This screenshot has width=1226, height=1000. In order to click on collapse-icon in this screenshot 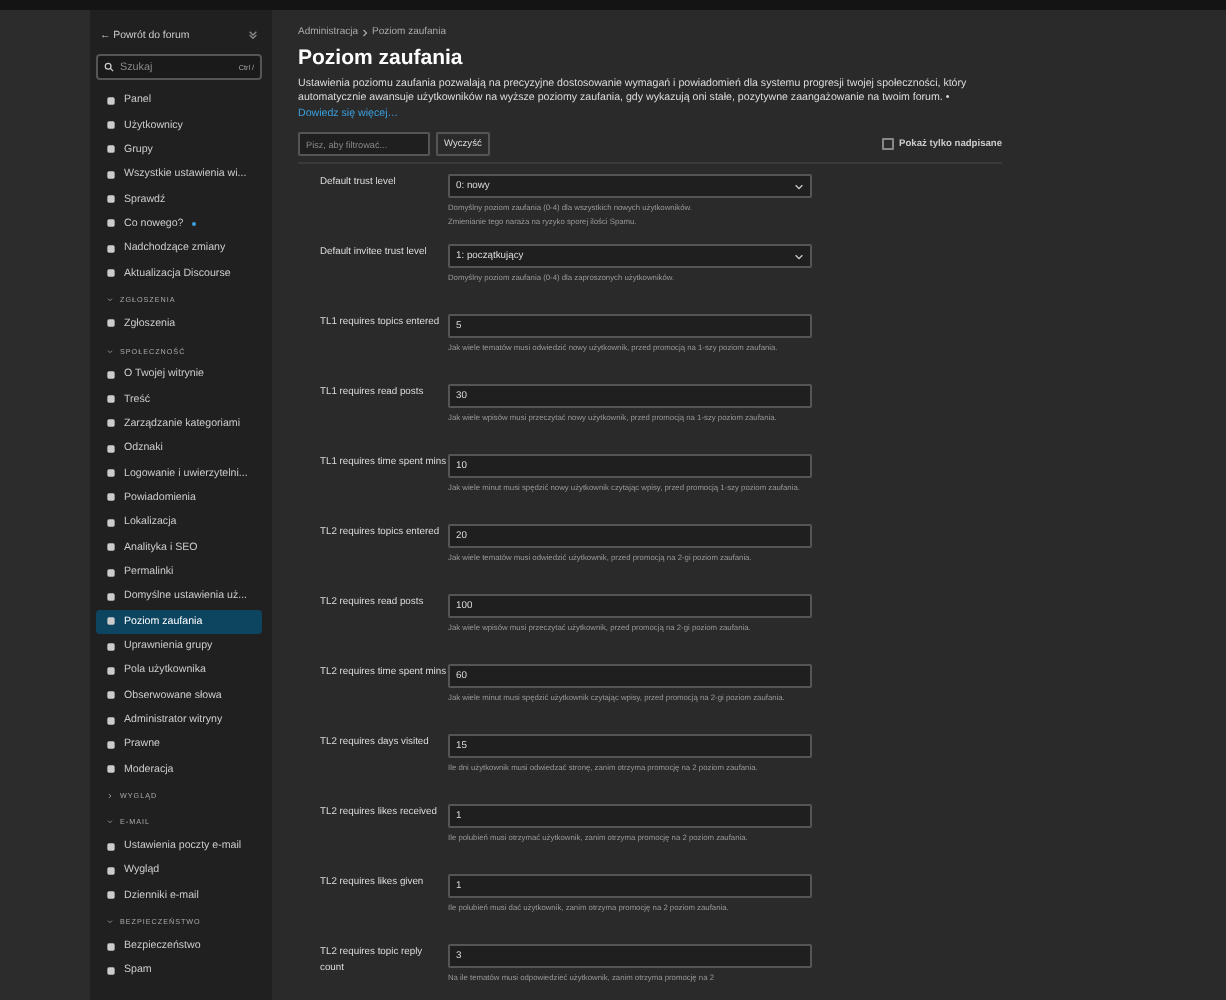, I will do `click(253, 35)`.